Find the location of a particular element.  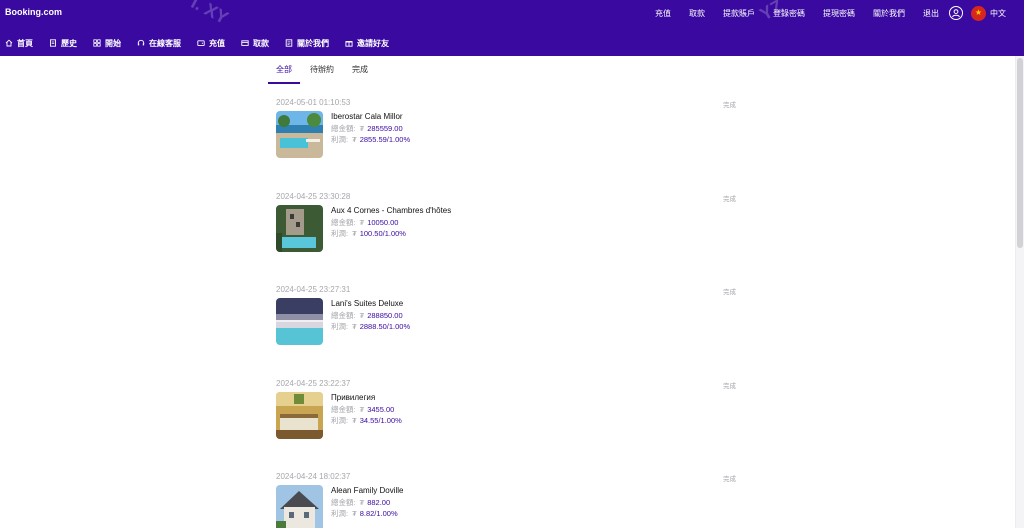

account-links: 充值 取款 提款賬戶 登錄密碼 提現密碼 關於我們 退出 ★ 中文 is located at coordinates (821, 13).